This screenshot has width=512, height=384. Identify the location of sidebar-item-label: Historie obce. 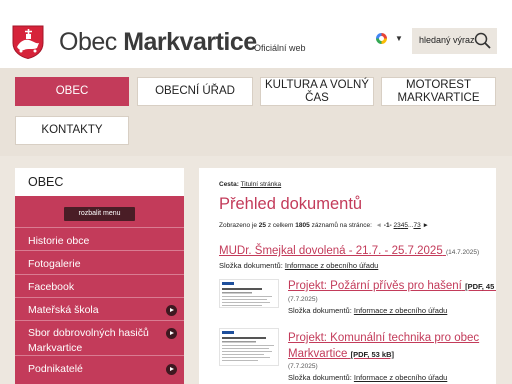
(59, 241).